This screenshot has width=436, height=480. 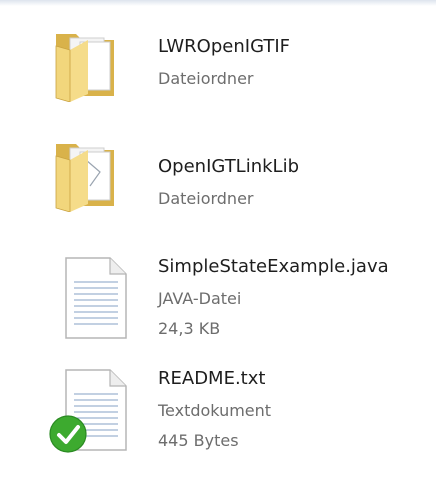 I want to click on file-type: JAVA-Datei, so click(x=200, y=298).